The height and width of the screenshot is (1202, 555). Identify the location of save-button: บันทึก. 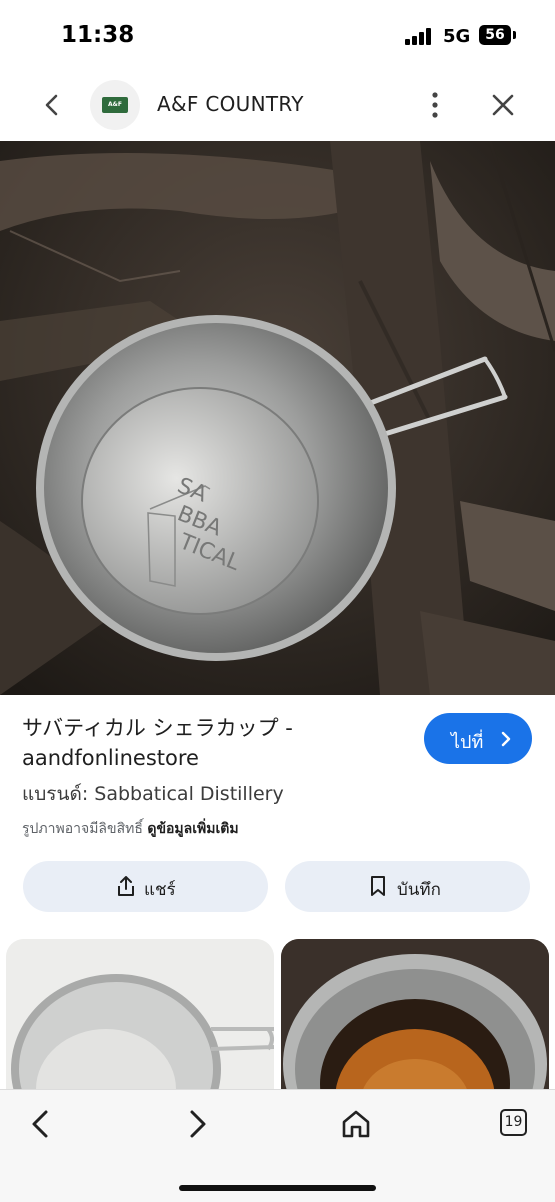
(407, 886).